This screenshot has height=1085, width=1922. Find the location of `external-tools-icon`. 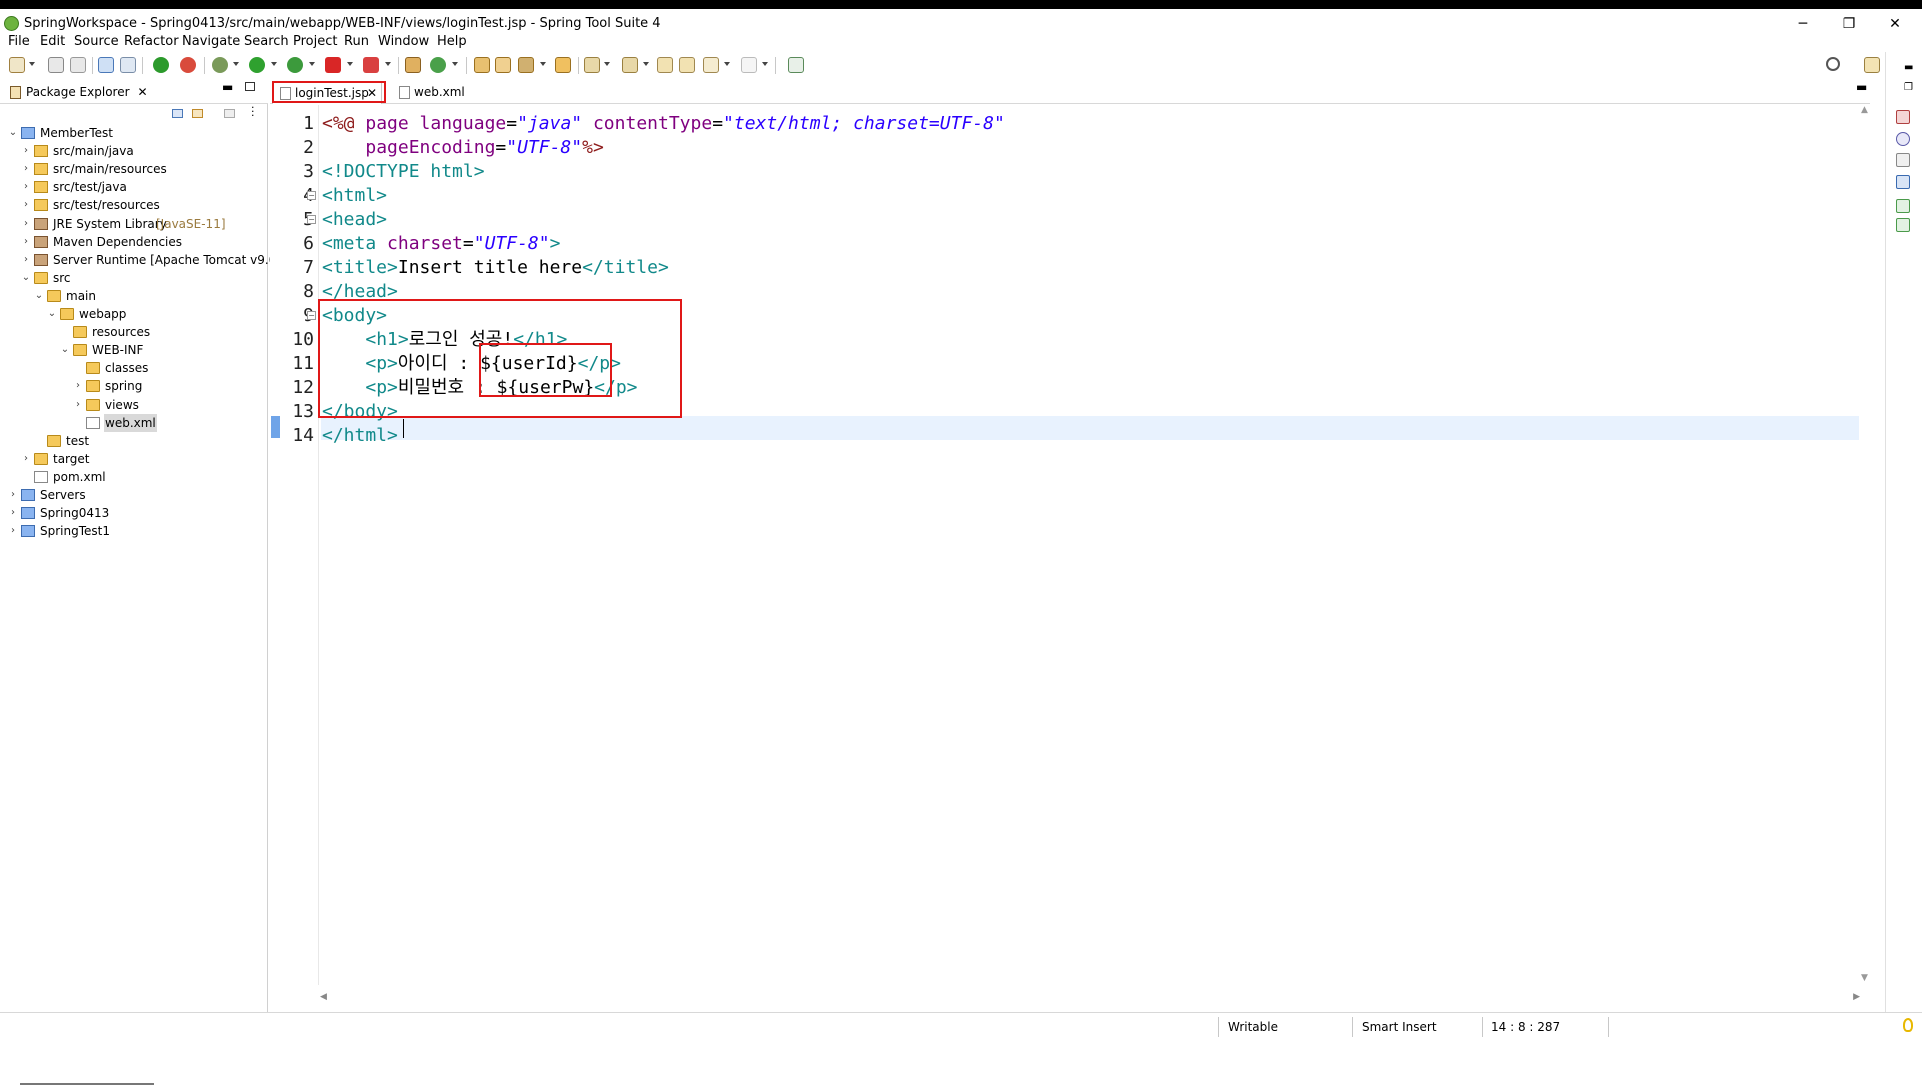

external-tools-icon is located at coordinates (371, 65).